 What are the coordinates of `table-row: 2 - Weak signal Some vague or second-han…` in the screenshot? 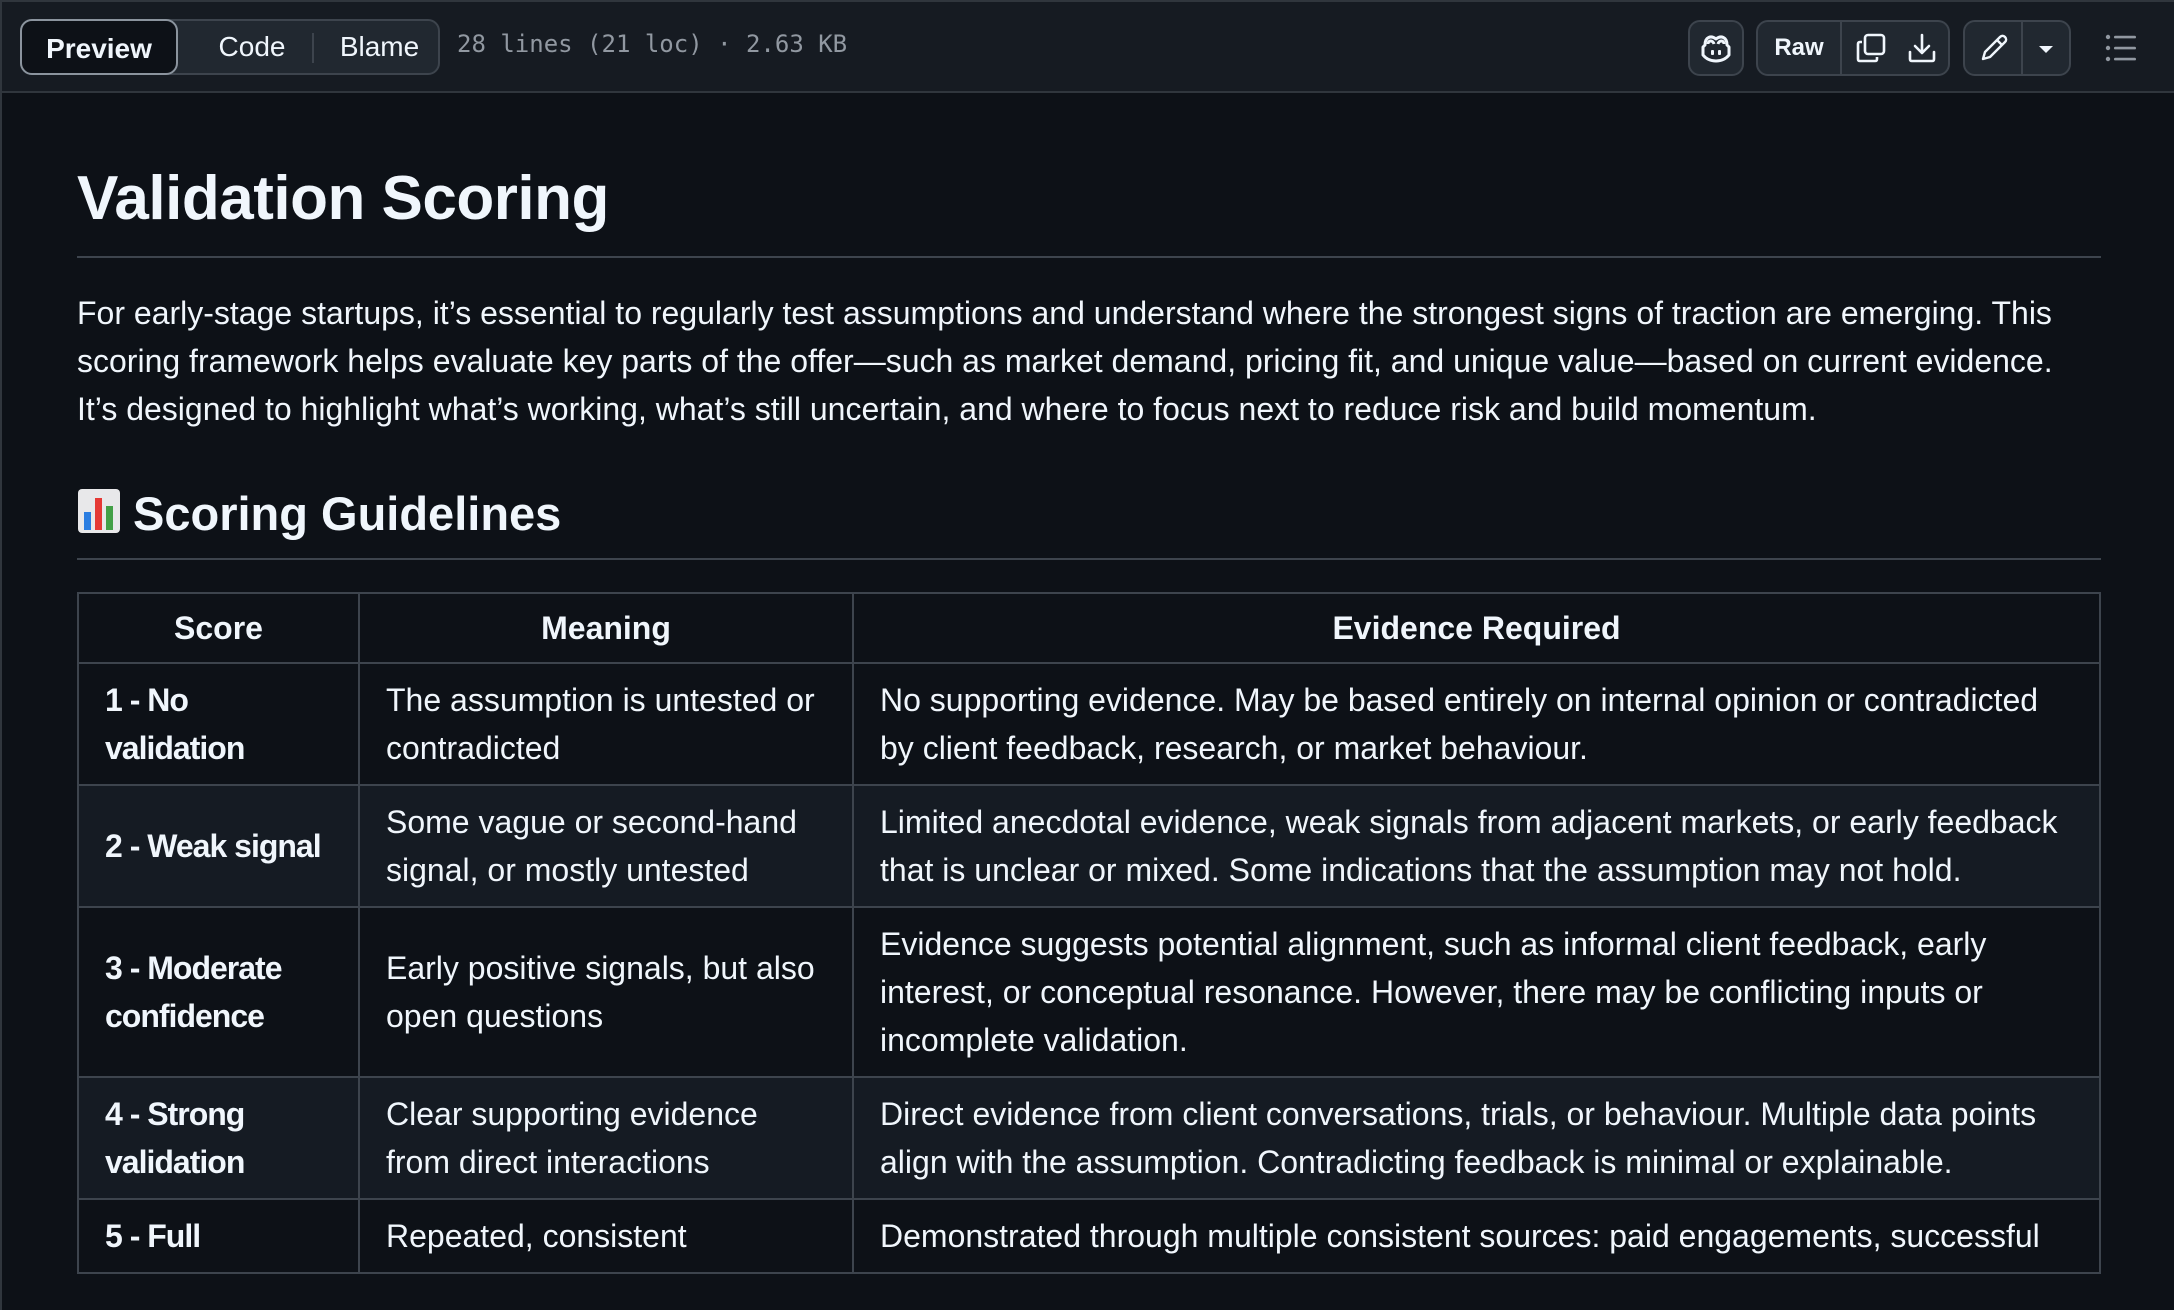 It's located at (1089, 846).